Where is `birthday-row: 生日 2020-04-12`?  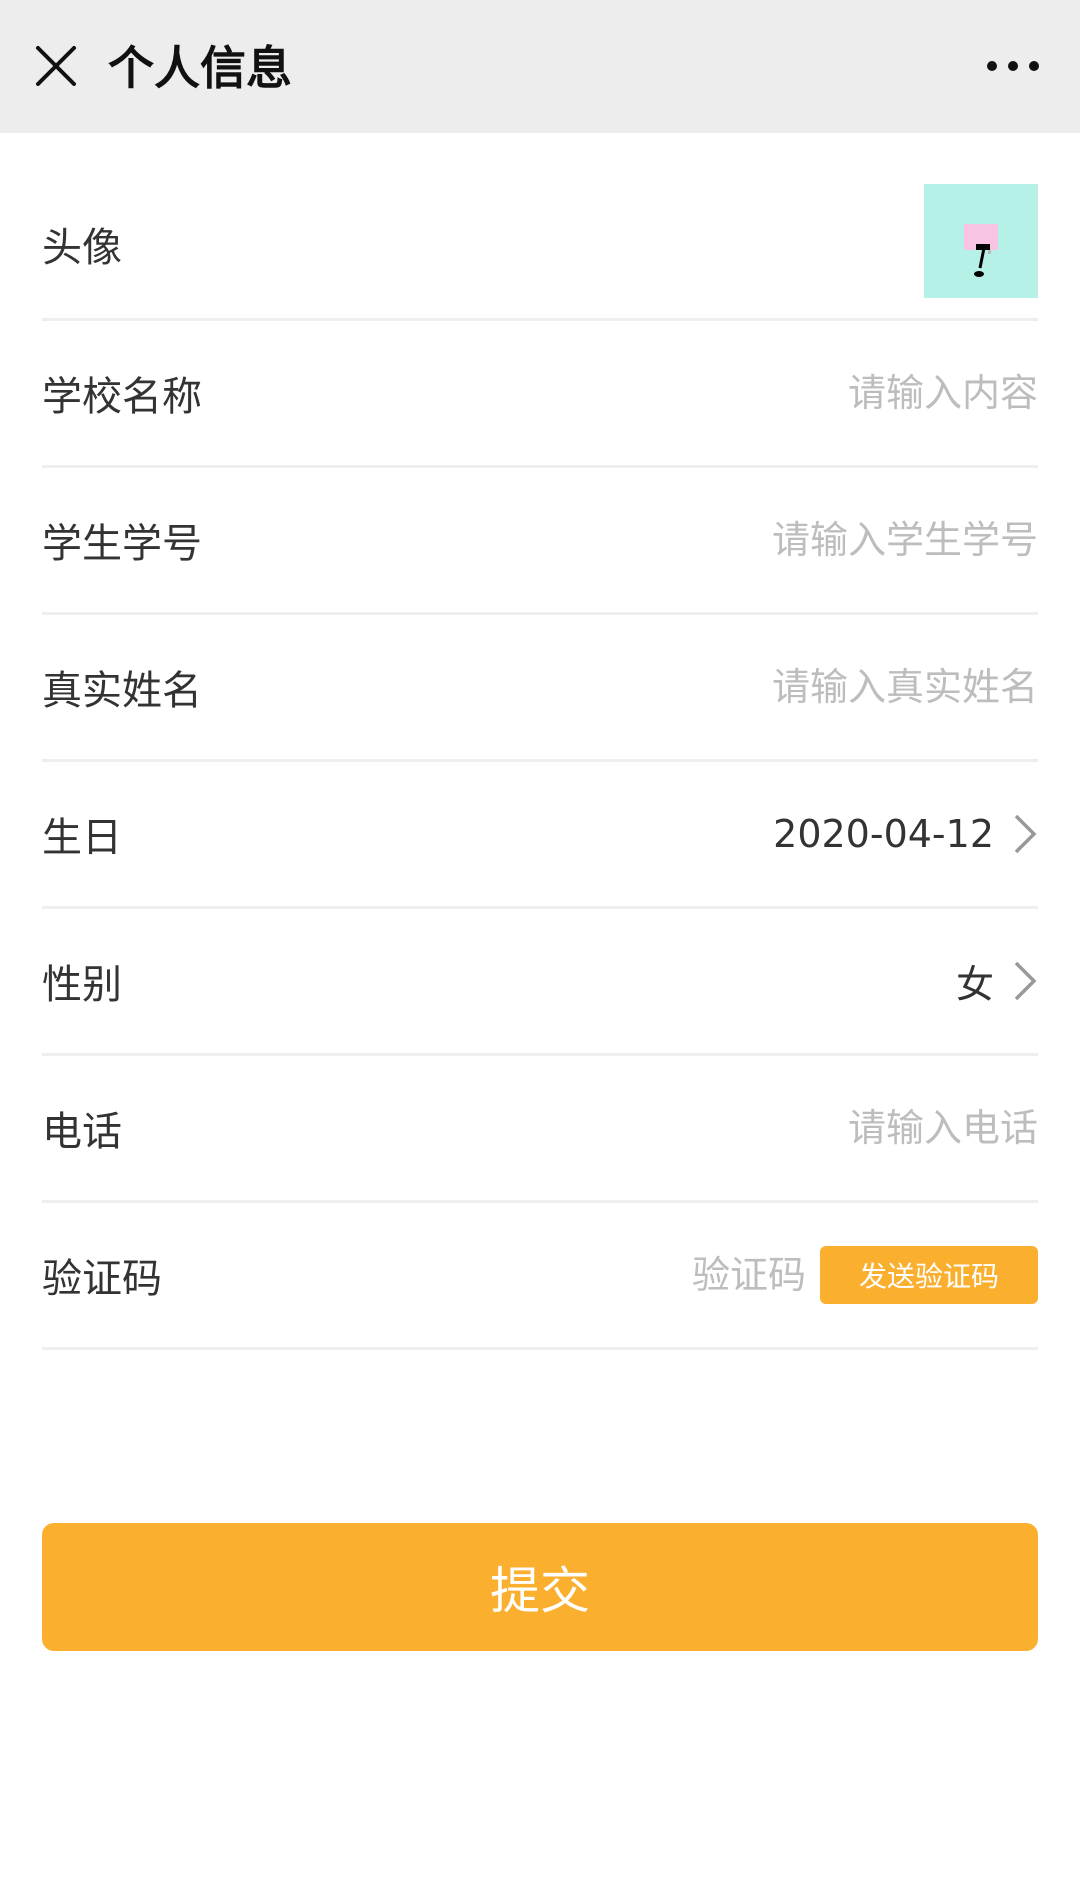
birthday-row: 生日 2020-04-12 is located at coordinates (540, 835).